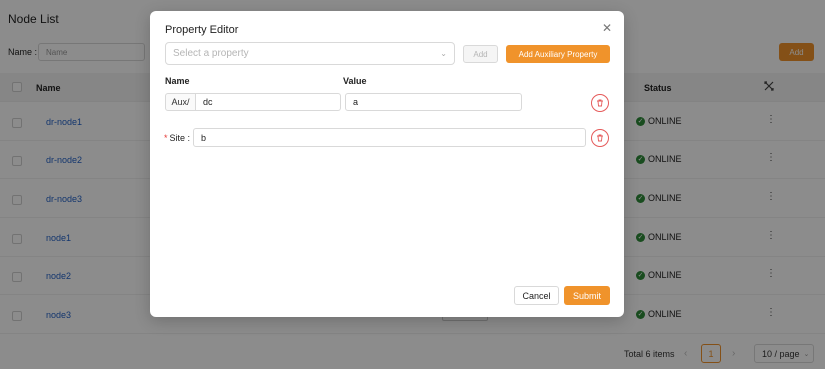  What do you see at coordinates (268, 102) in the screenshot?
I see `aux-name-input: dc` at bounding box center [268, 102].